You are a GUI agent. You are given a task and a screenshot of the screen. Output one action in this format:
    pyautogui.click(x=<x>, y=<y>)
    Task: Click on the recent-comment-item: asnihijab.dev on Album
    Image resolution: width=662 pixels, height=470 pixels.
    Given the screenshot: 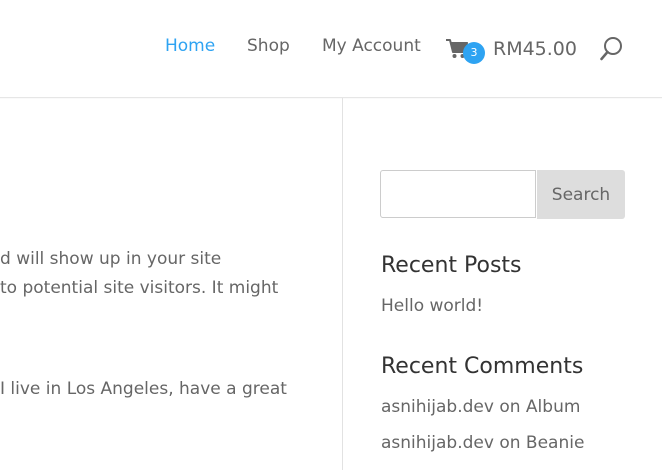 What is the action you would take?
    pyautogui.click(x=480, y=407)
    